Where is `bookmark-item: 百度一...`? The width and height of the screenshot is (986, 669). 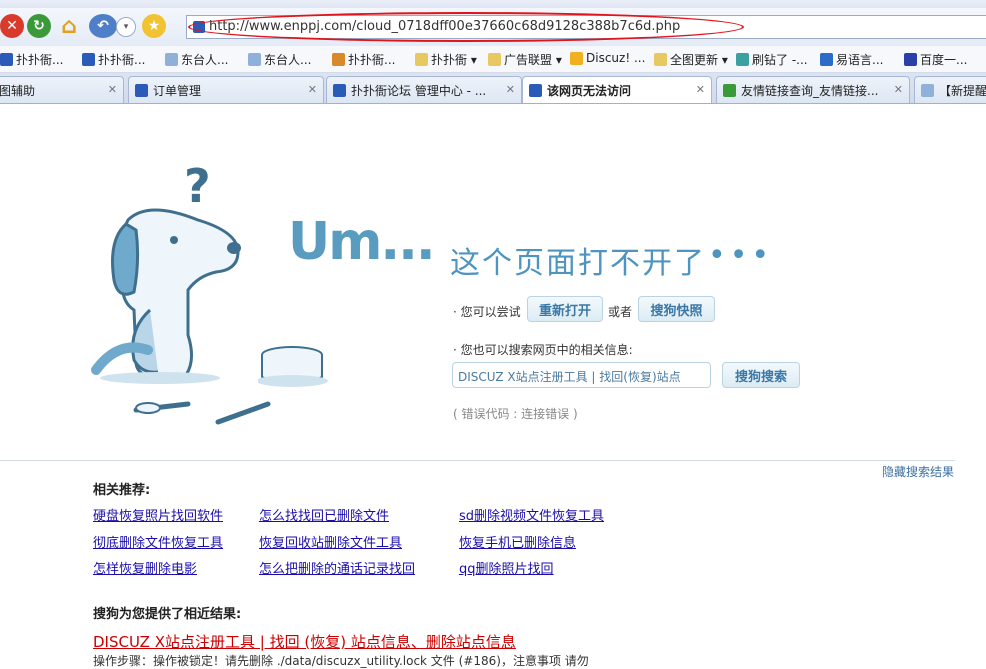
bookmark-item: 百度一... is located at coordinates (935, 59).